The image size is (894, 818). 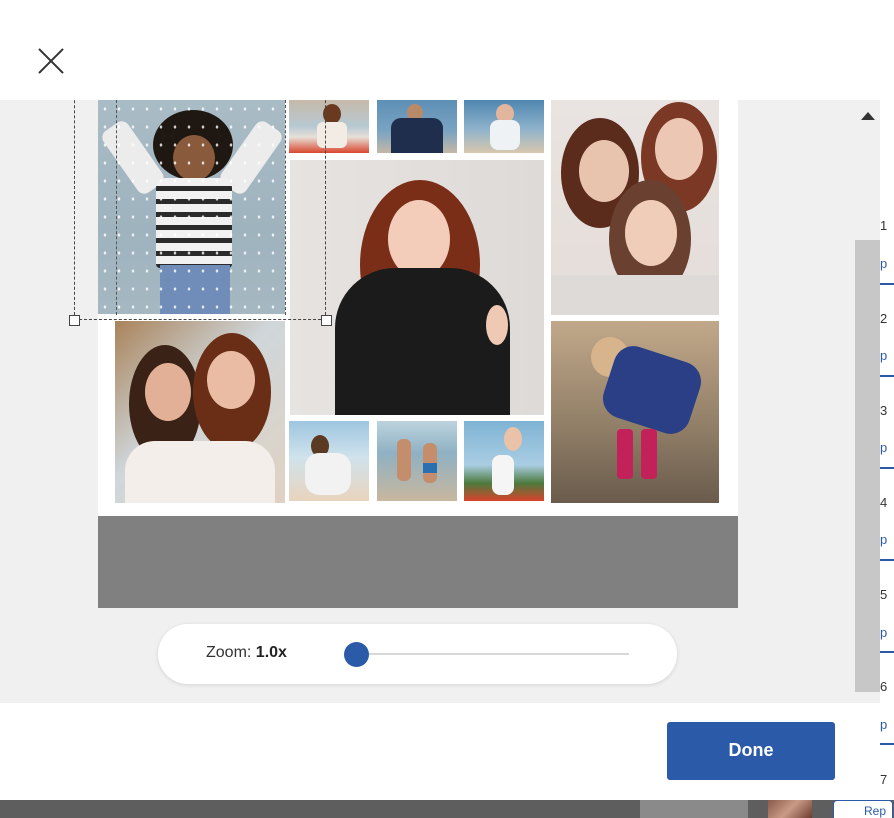 What do you see at coordinates (694, 809) in the screenshot?
I see `background-strip` at bounding box center [694, 809].